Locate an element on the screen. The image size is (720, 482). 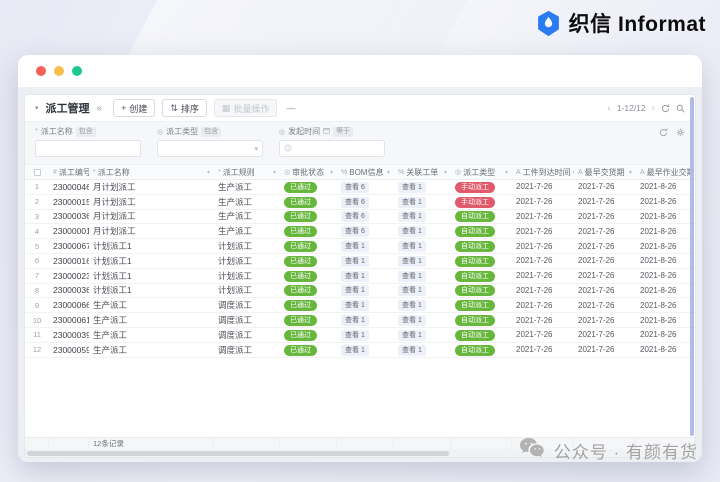
window-minimize-button is located at coordinates (59, 71).